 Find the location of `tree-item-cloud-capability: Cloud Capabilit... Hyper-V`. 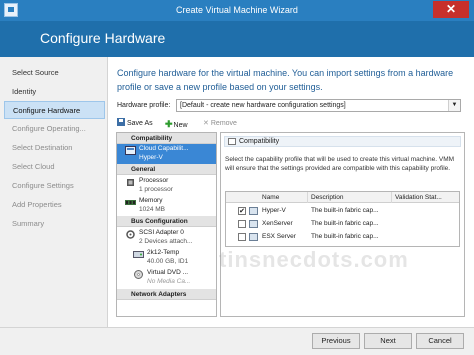

tree-item-cloud-capability: Cloud Capabilit... Hyper-V is located at coordinates (166, 154).